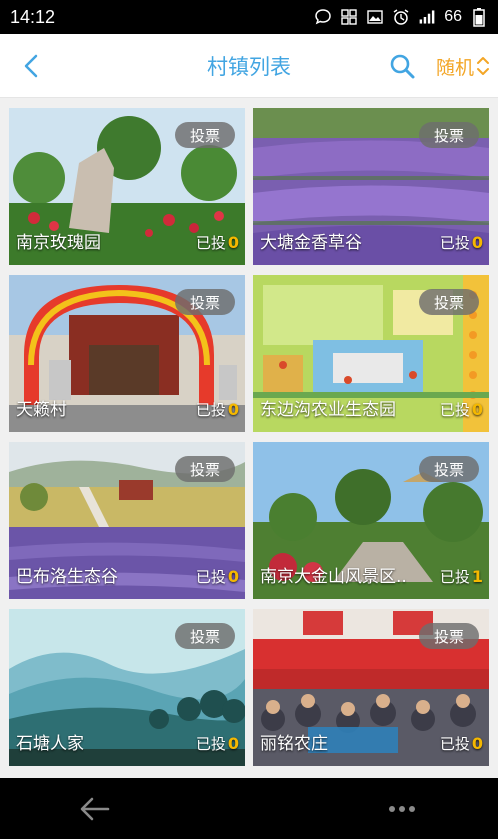 Image resolution: width=498 pixels, height=839 pixels. What do you see at coordinates (375, 17) in the screenshot?
I see `image-notification-icon` at bounding box center [375, 17].